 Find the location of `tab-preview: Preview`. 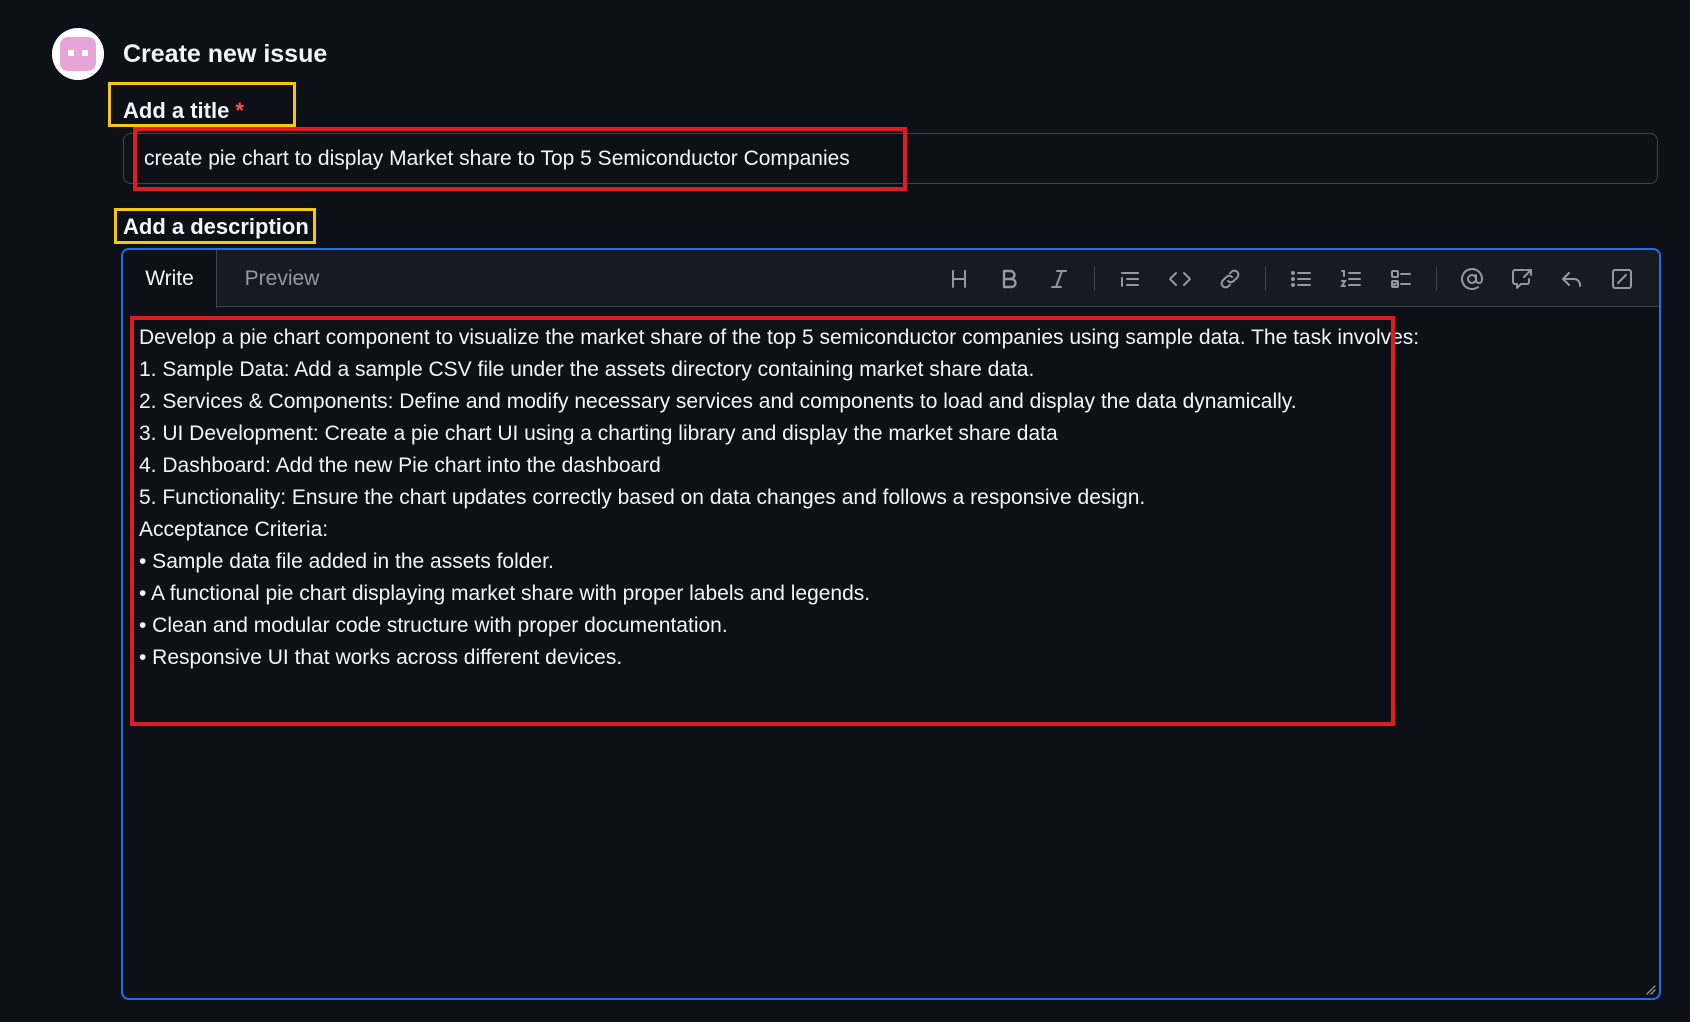

tab-preview: Preview is located at coordinates (282, 278).